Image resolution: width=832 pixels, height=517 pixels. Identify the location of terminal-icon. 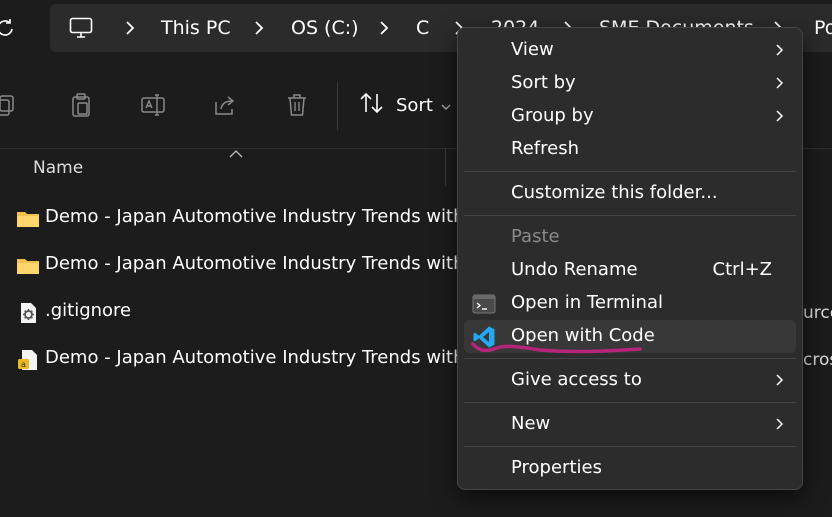
(484, 304).